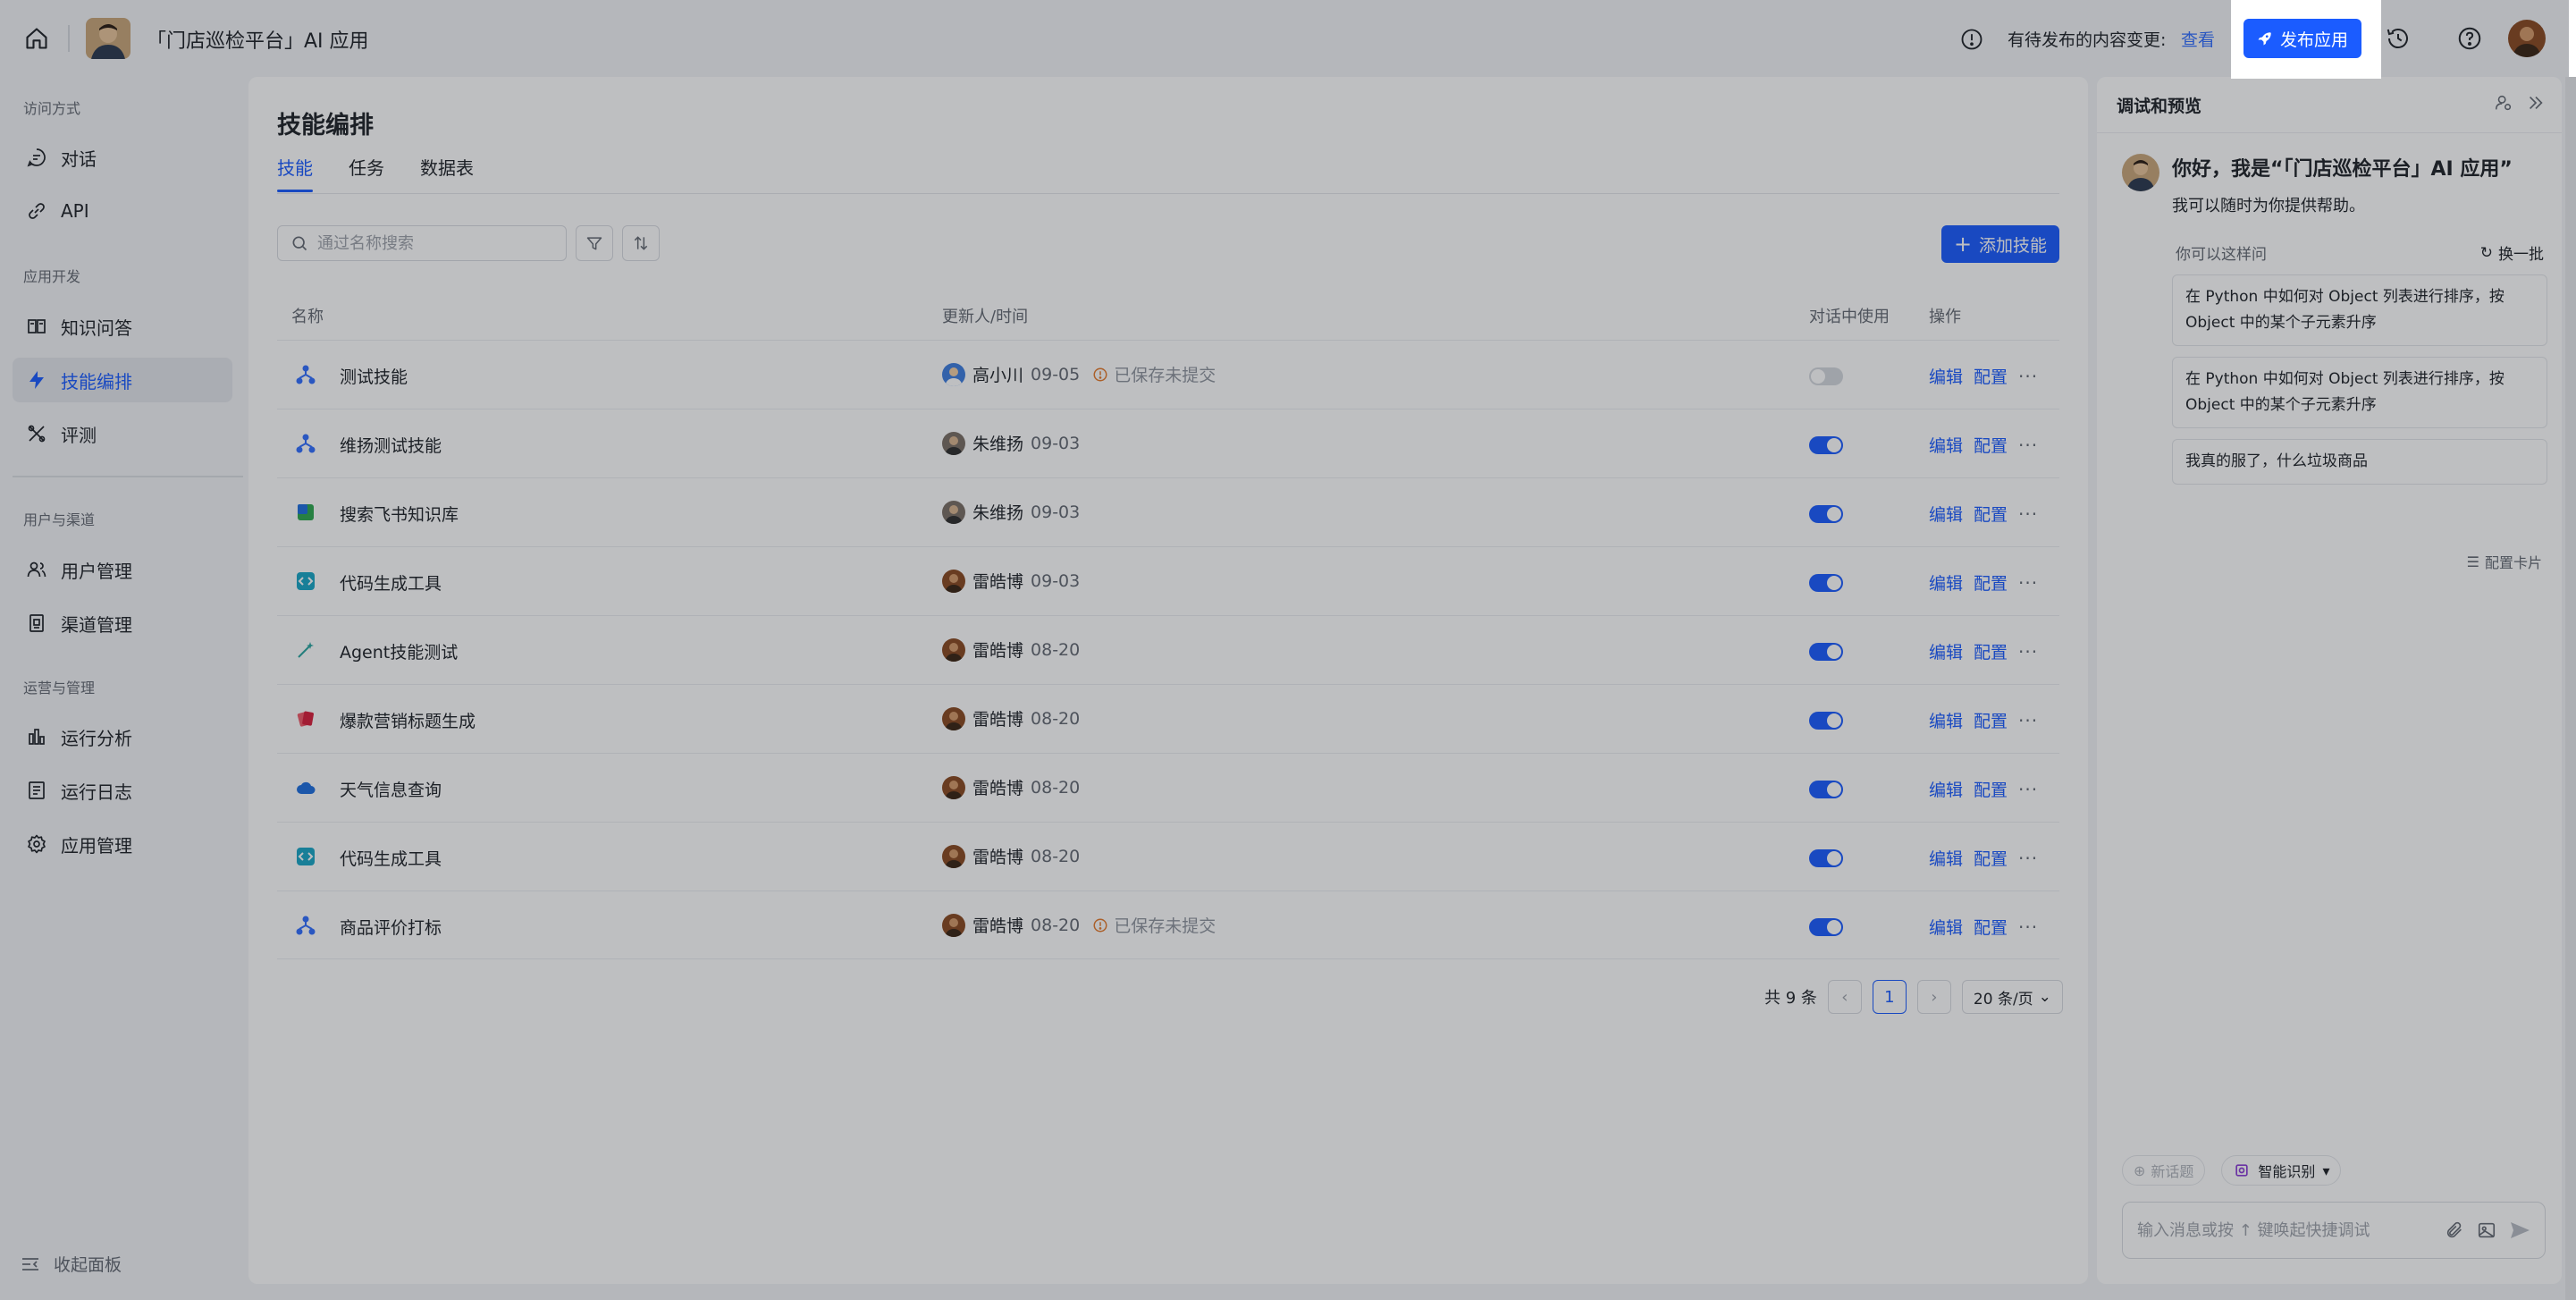 Image resolution: width=2576 pixels, height=1300 pixels. Describe the element at coordinates (123, 211) in the screenshot. I see `sidebar-item-api: API` at that location.